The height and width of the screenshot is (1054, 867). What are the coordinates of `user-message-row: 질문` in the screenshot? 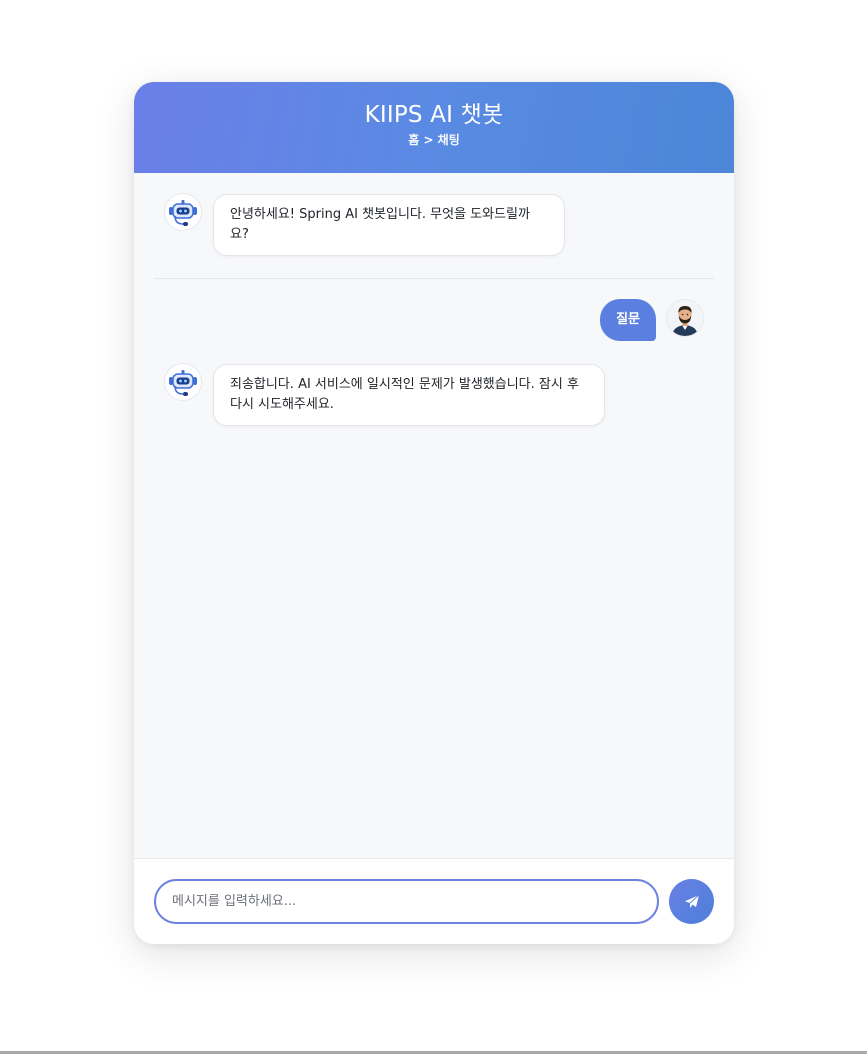 It's located at (652, 320).